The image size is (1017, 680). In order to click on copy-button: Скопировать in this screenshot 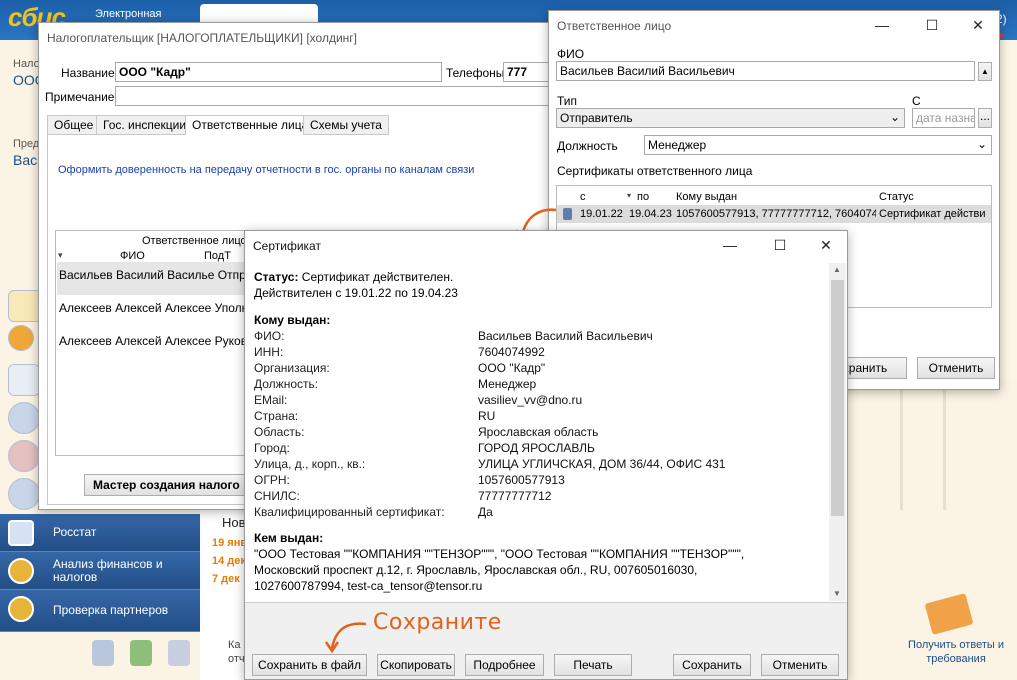, I will do `click(416, 665)`.